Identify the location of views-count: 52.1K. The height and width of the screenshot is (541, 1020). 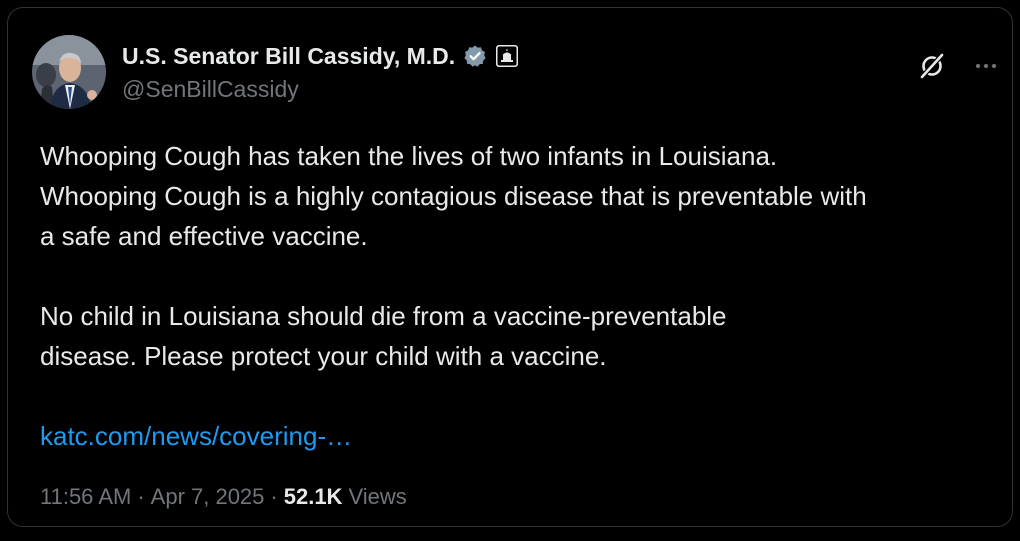
(313, 497).